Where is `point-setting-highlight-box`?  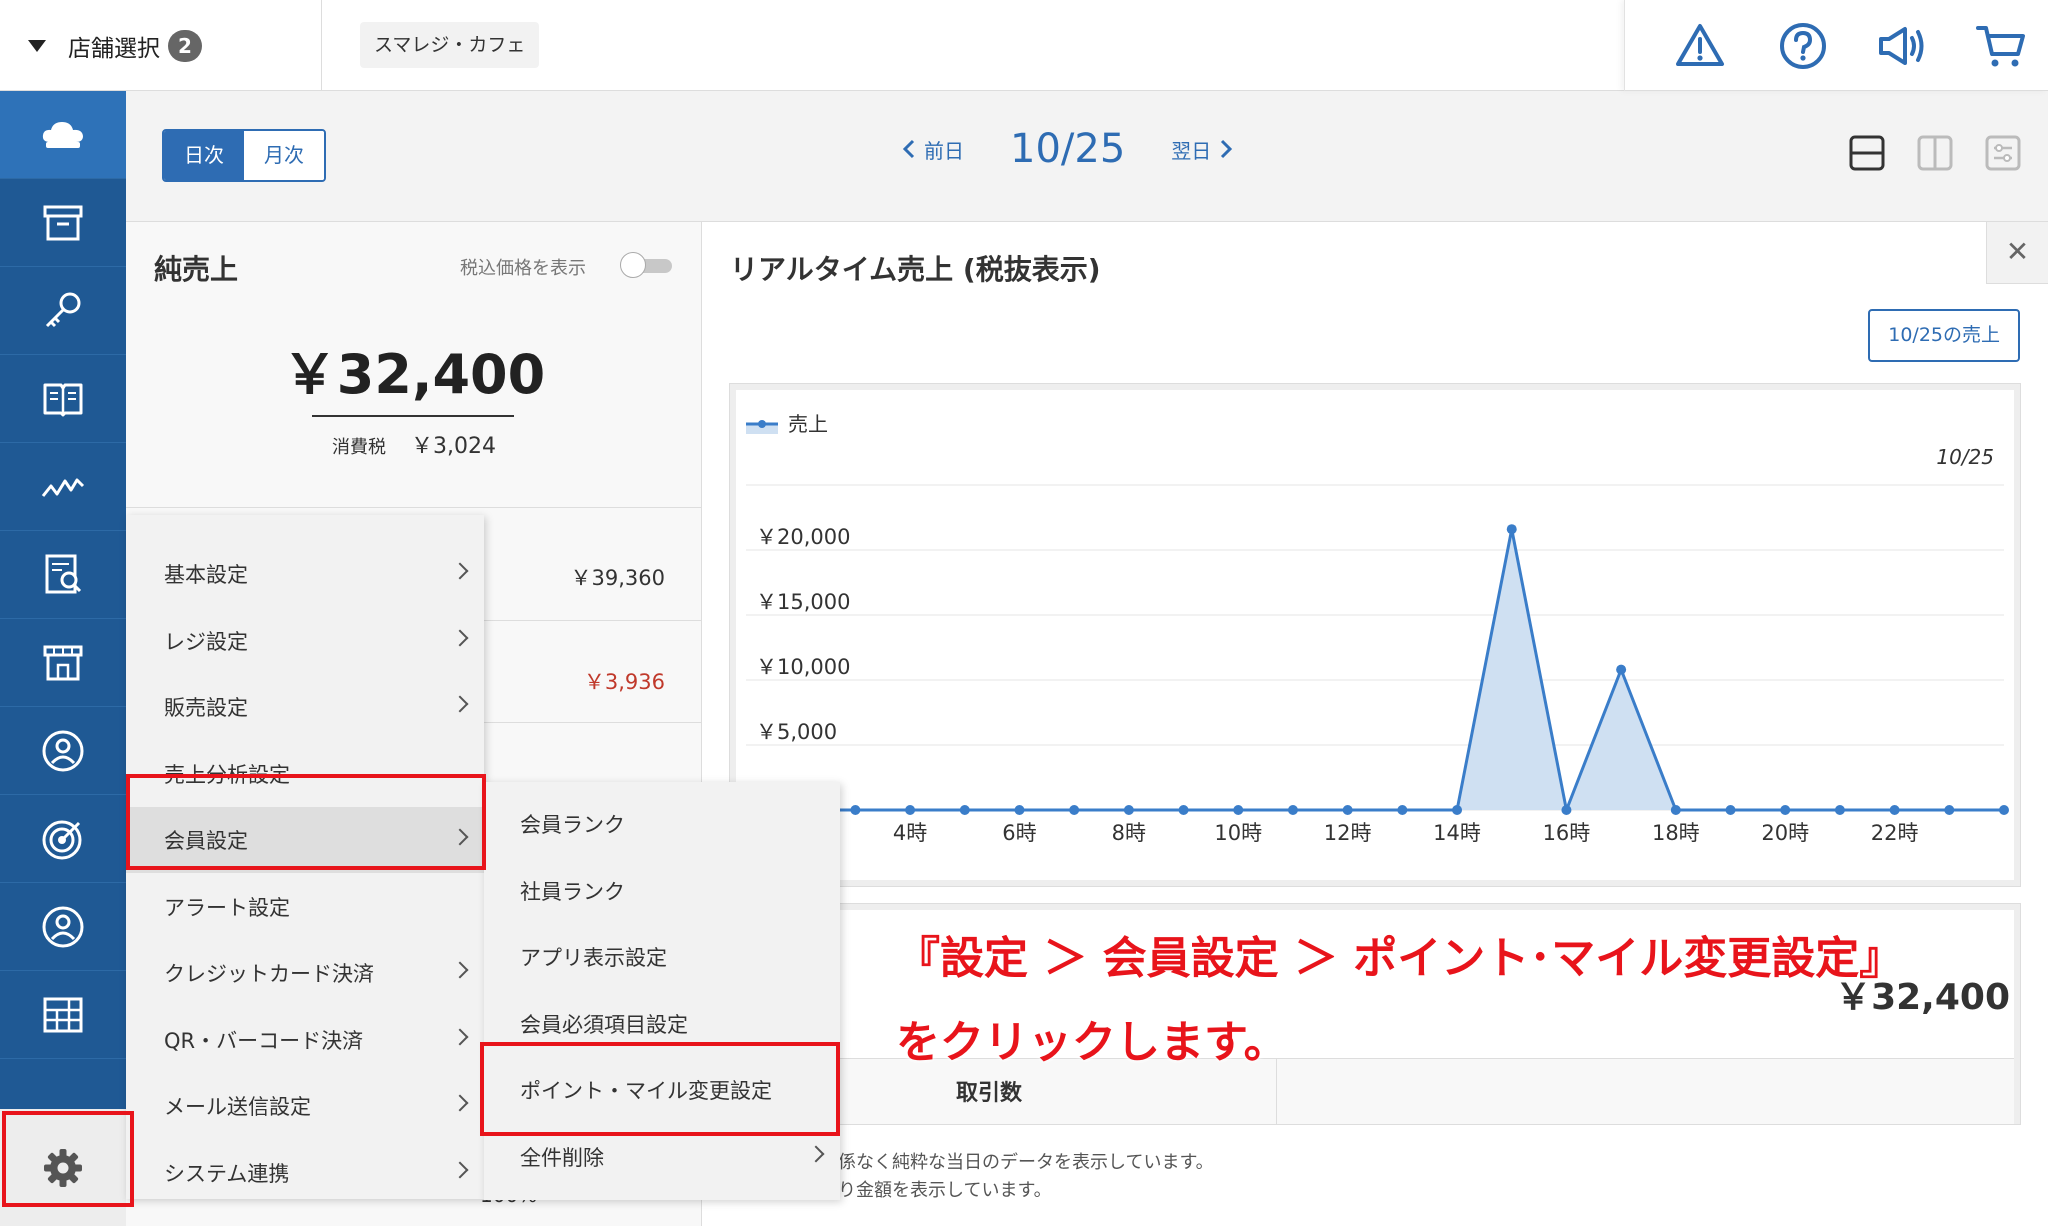 point-setting-highlight-box is located at coordinates (660, 1089).